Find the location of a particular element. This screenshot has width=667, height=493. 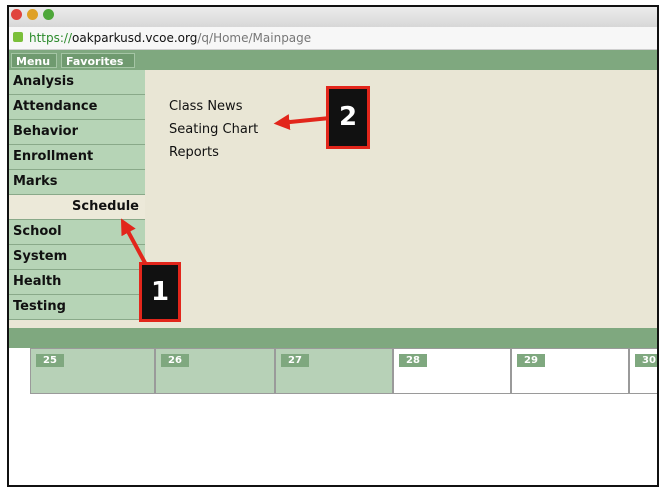

window-titlebar is located at coordinates (333, 17).